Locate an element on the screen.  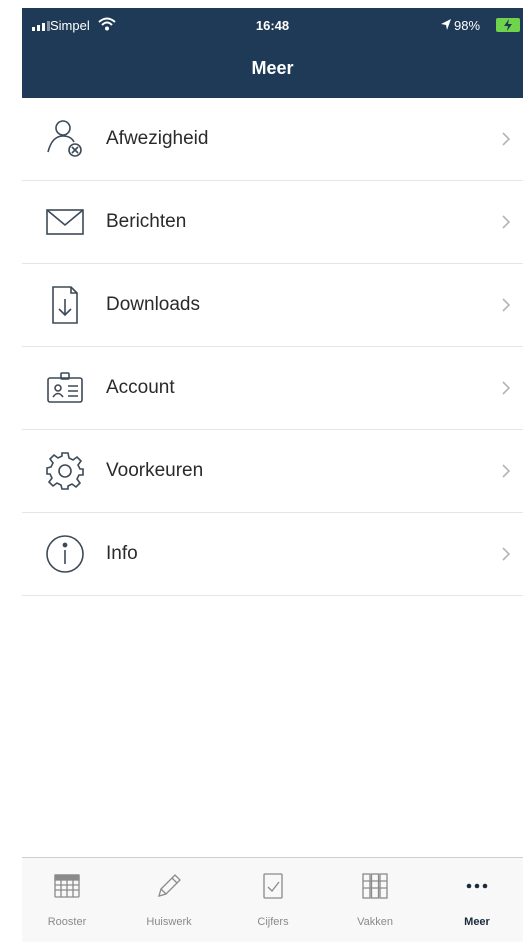
tab-label: Rooster is located at coordinates (67, 922).